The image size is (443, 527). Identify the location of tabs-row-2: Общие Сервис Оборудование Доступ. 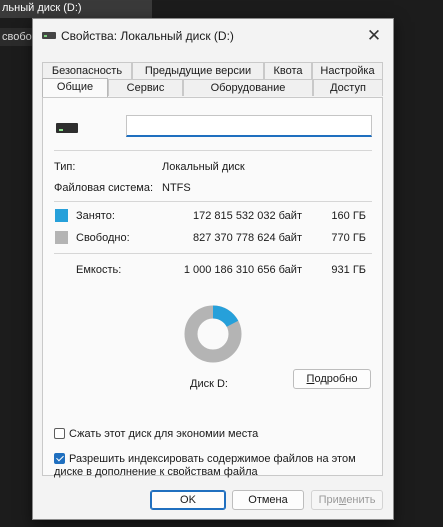
(212, 87).